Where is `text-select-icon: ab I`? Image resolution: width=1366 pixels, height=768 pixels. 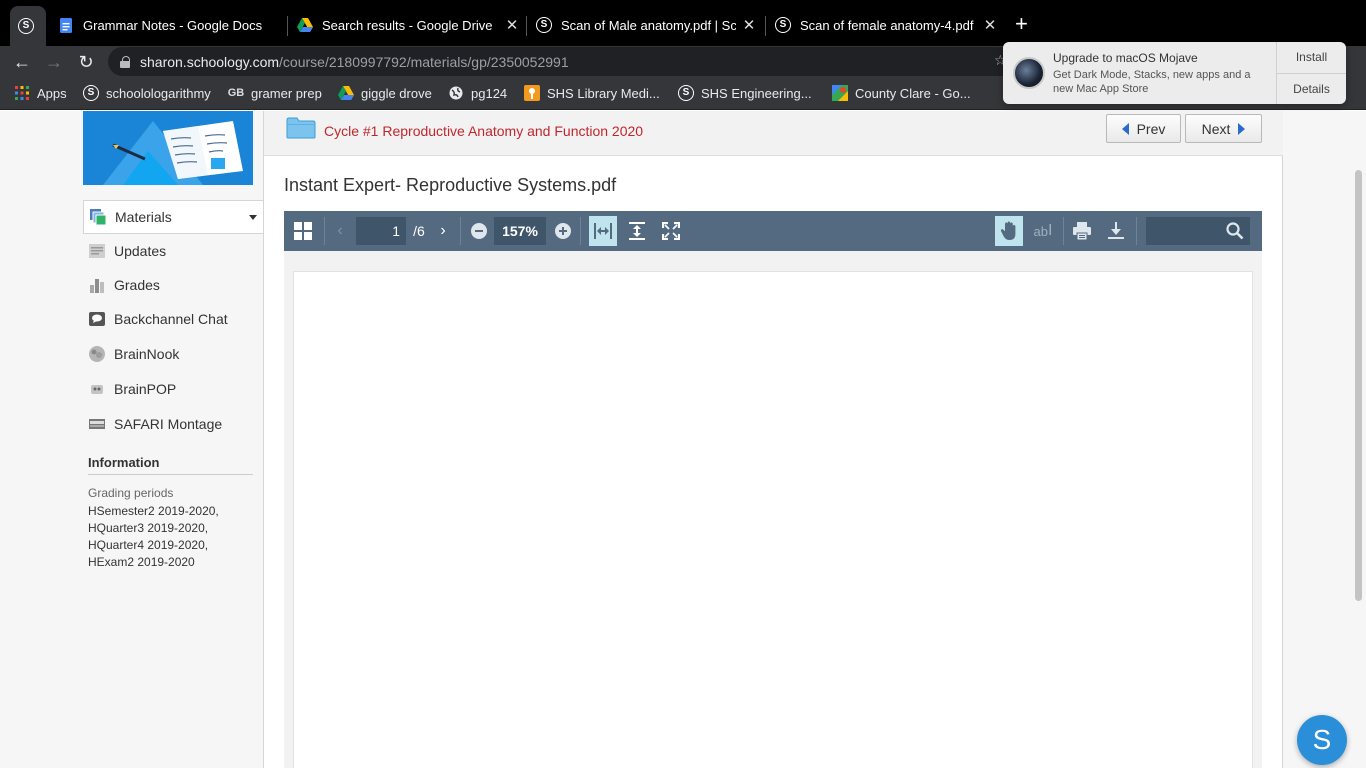 text-select-icon: ab I is located at coordinates (1043, 231).